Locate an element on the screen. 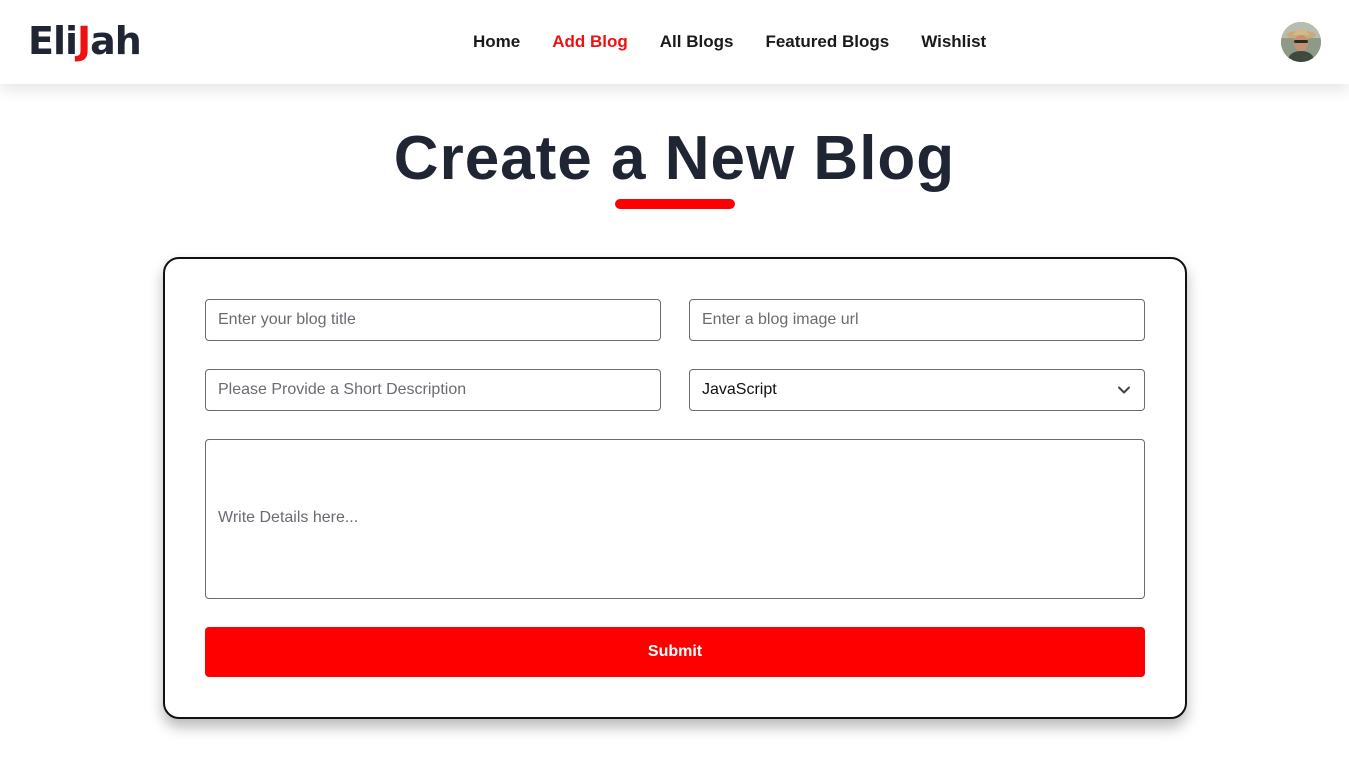 The image size is (1349, 768). user-avatar-icon is located at coordinates (1301, 42).